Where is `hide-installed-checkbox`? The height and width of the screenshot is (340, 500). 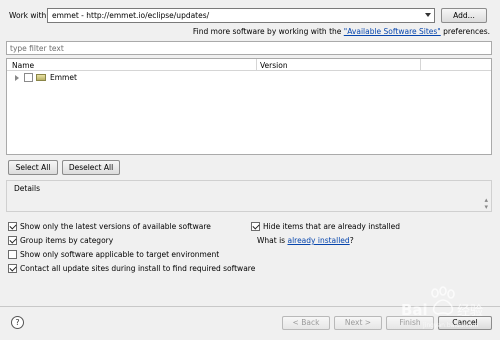
hide-installed-checkbox is located at coordinates (255, 226).